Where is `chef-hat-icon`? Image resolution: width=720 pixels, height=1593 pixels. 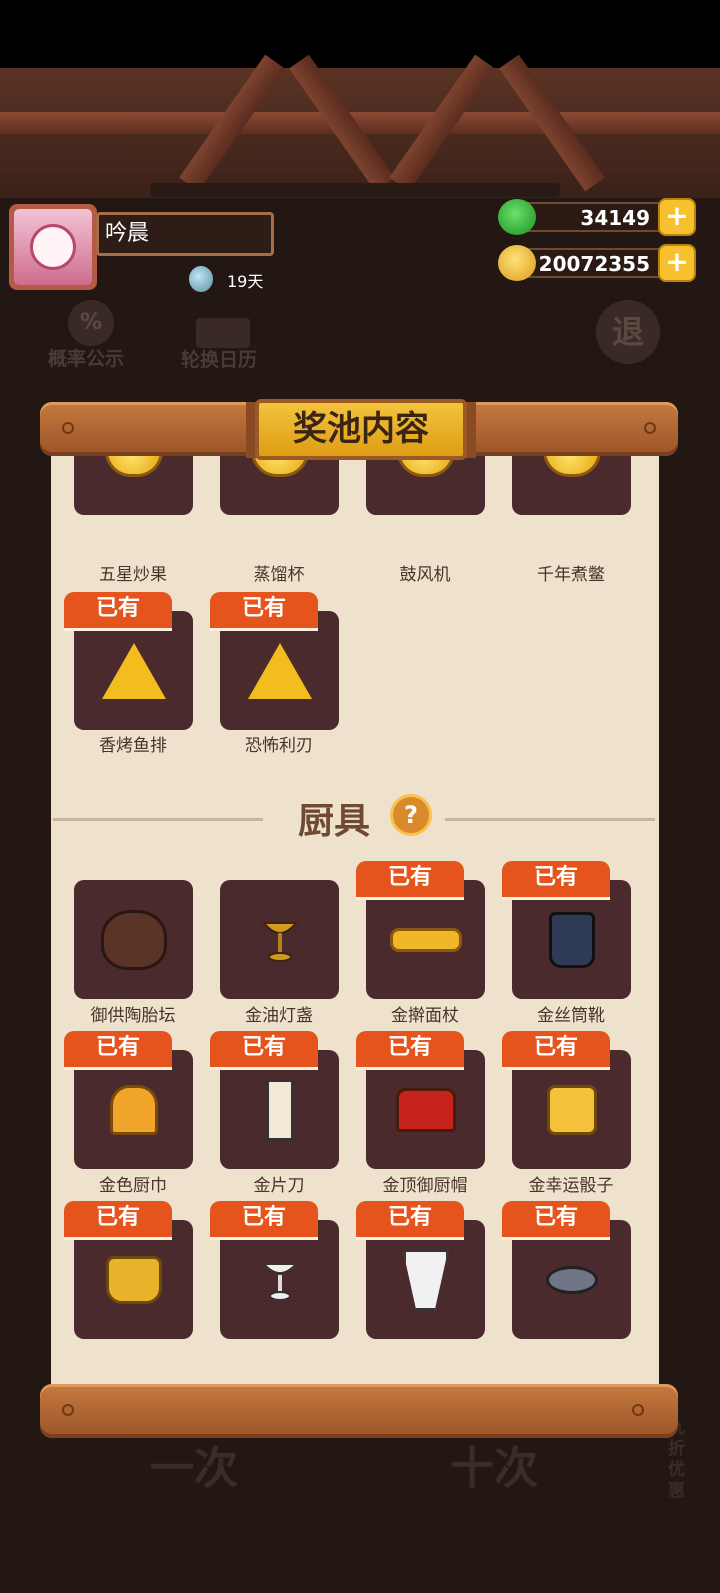 chef-hat-icon is located at coordinates (425, 1109).